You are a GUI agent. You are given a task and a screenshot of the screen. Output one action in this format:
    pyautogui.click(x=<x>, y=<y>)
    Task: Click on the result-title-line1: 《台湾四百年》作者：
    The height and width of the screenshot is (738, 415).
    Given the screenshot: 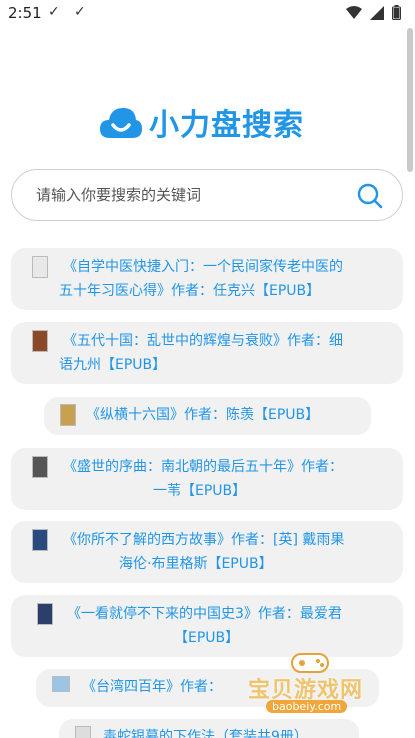 What is the action you would take?
    pyautogui.click(x=152, y=687)
    